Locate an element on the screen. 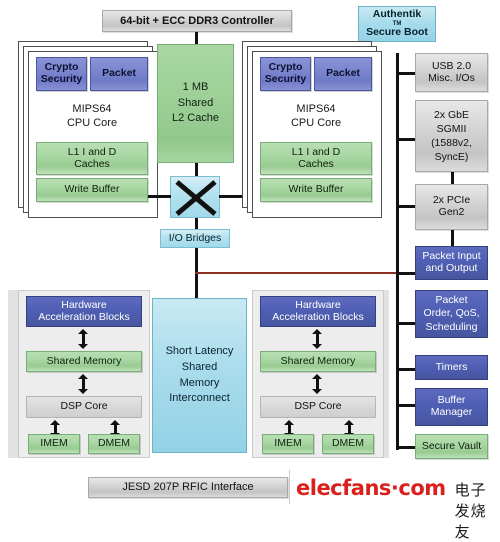 The height and width of the screenshot is (542, 500). hw-acceleration-blocks-right: Hardware Acceleration Blocks is located at coordinates (318, 311).